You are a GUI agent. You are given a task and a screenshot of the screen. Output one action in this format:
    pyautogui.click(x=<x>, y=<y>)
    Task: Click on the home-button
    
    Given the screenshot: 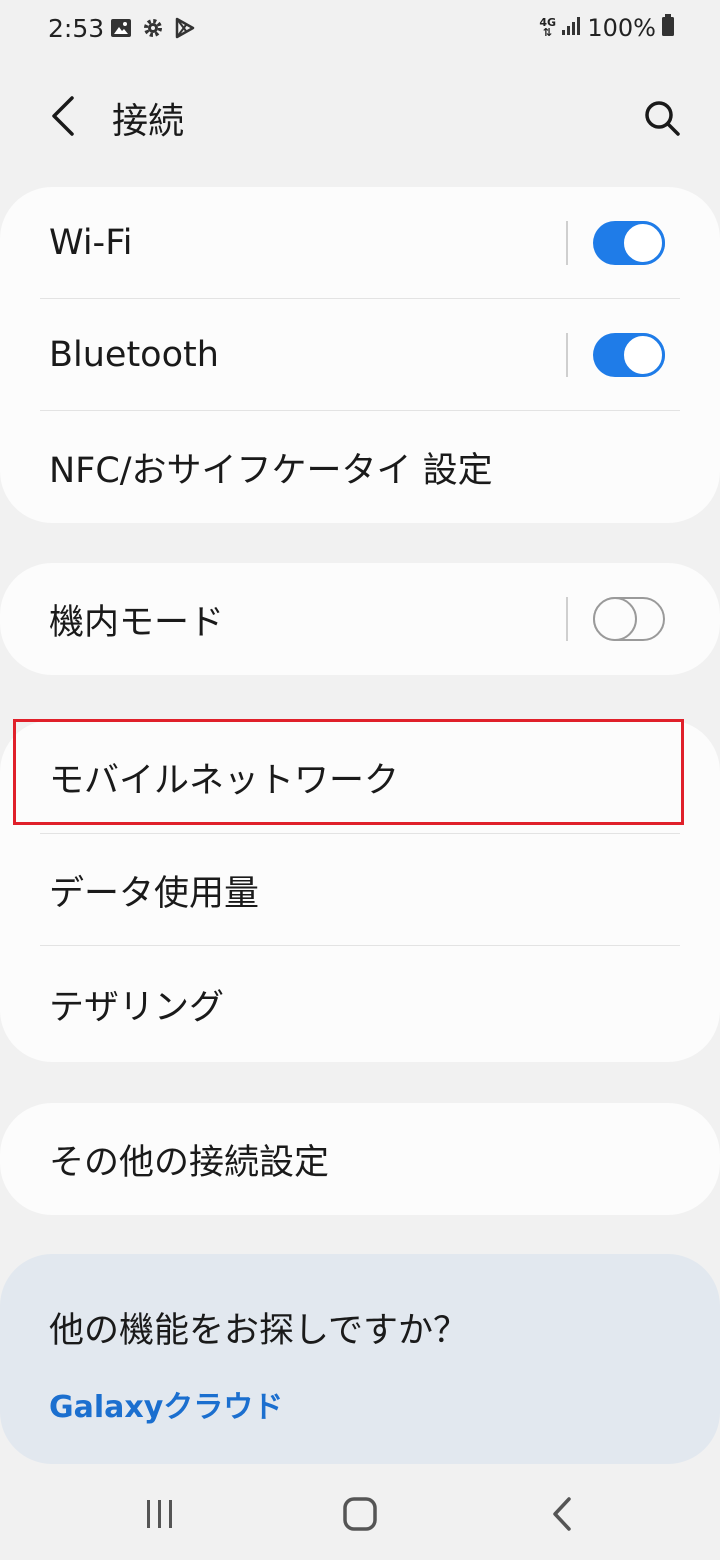 What is the action you would take?
    pyautogui.click(x=360, y=1514)
    